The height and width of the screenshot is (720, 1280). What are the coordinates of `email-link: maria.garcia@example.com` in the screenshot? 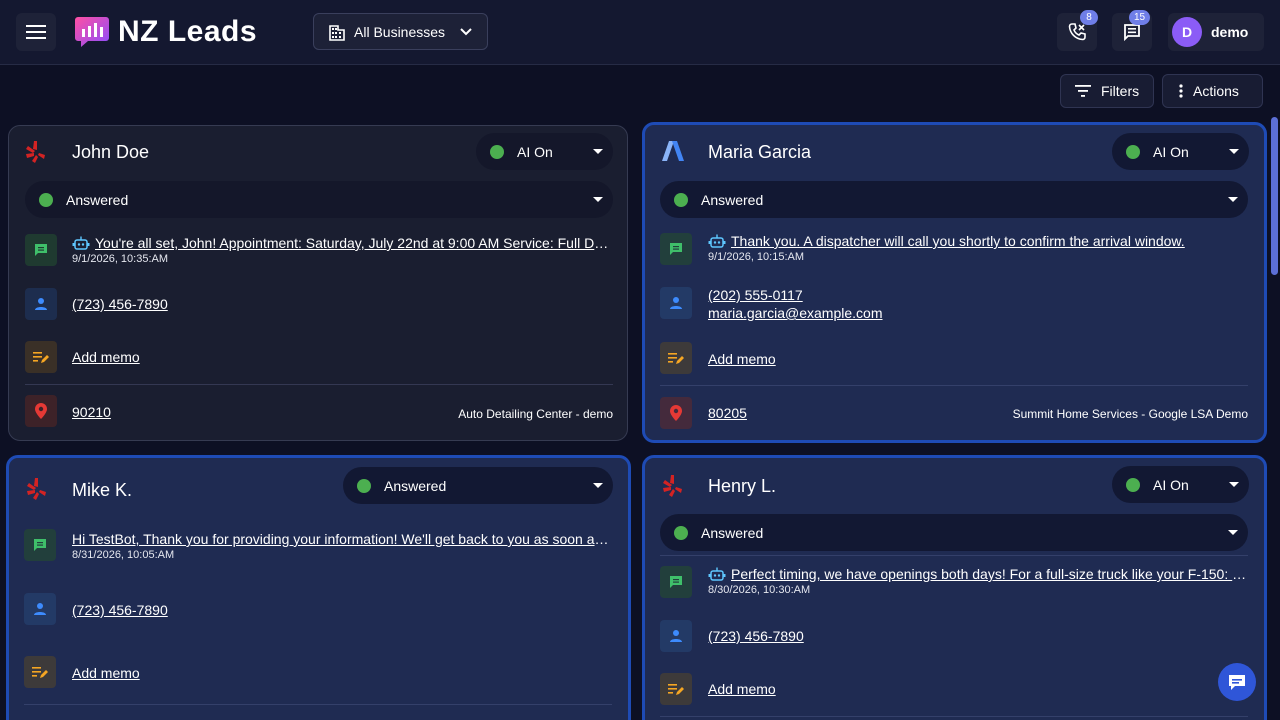 It's located at (795, 313).